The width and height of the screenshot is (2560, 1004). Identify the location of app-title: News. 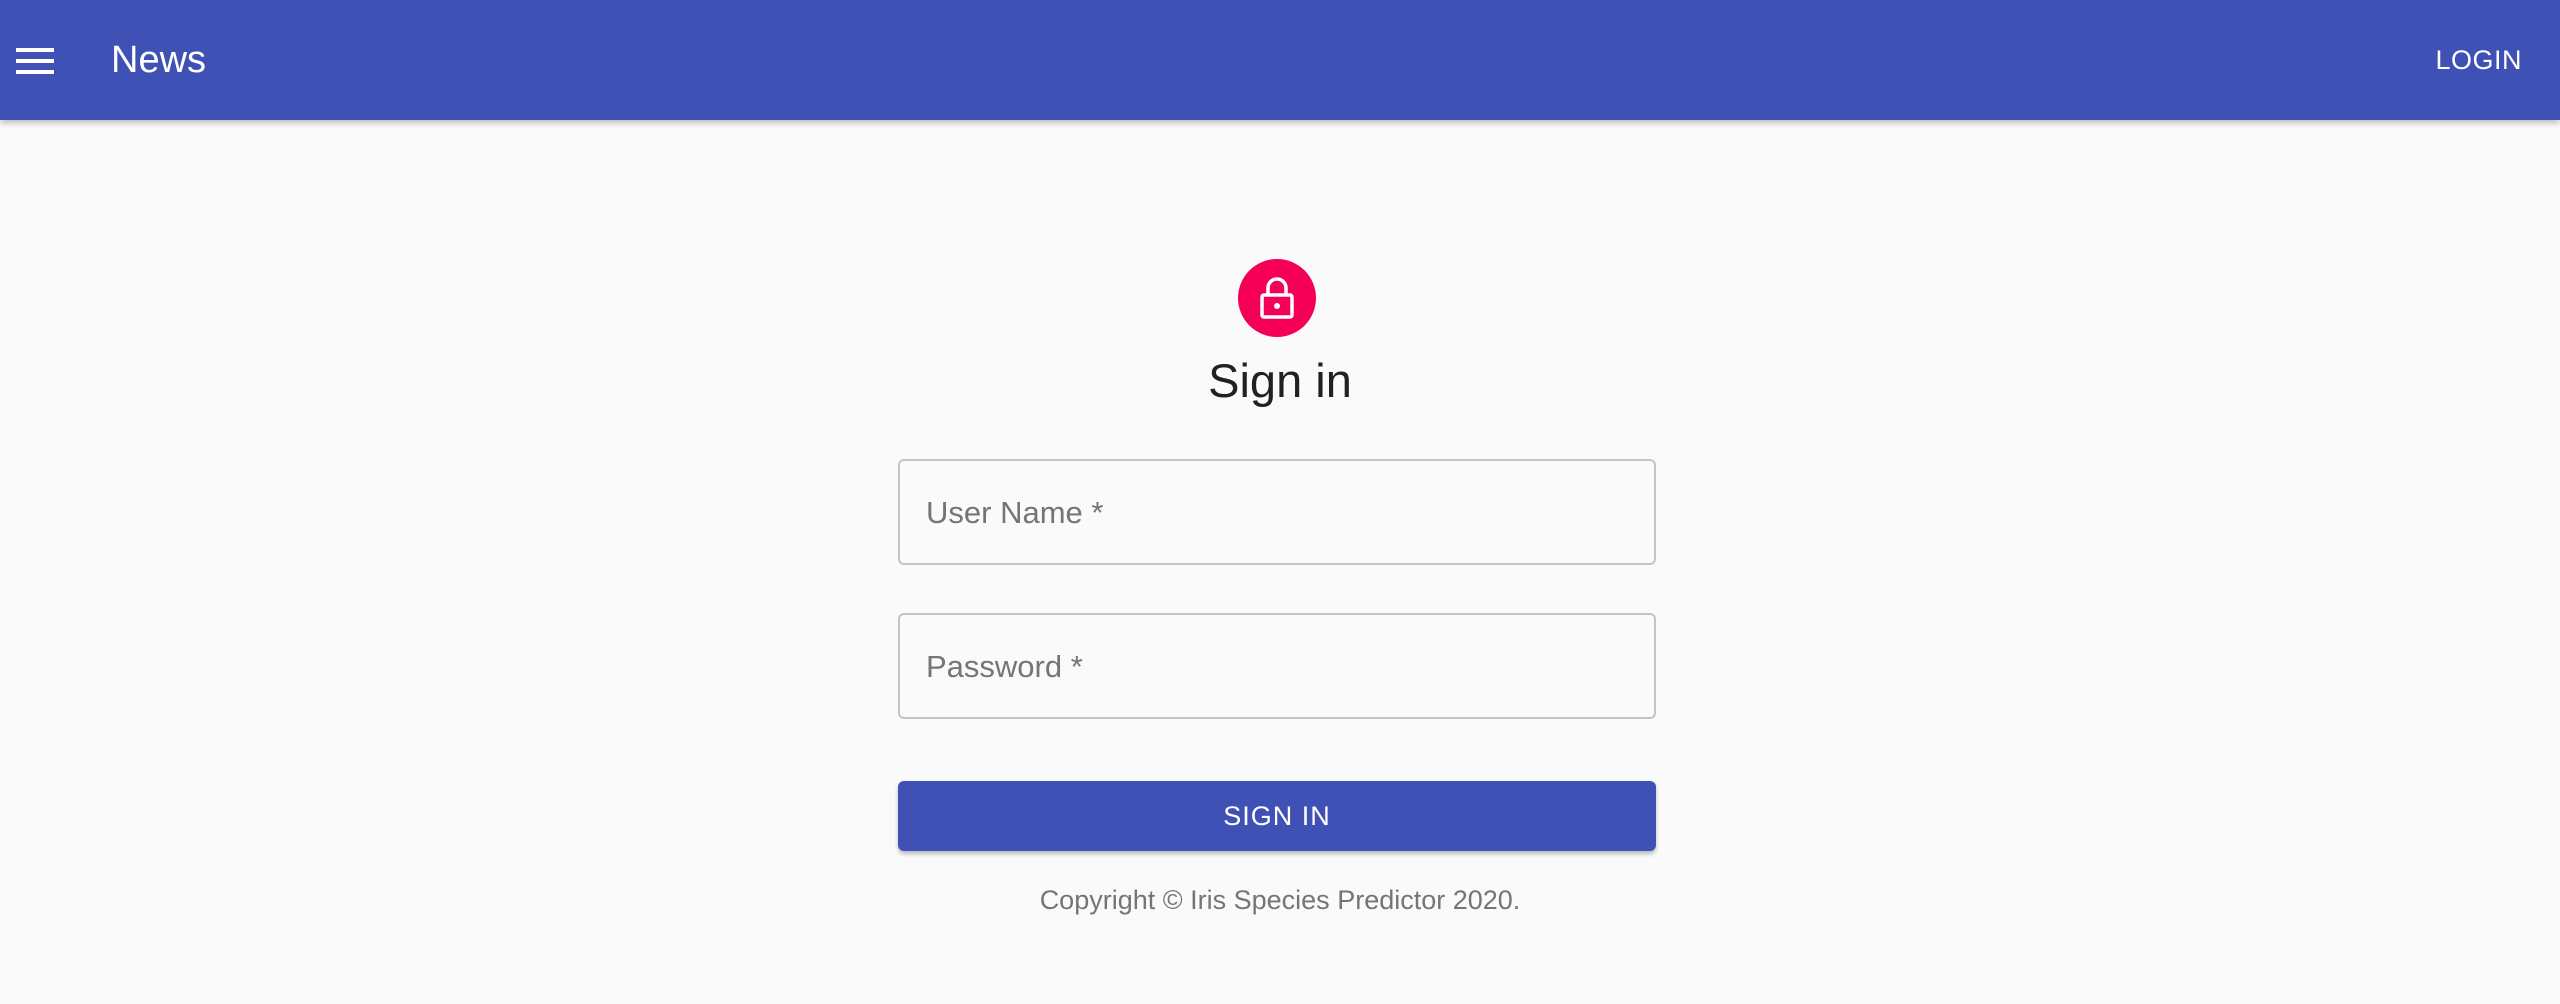
(159, 60).